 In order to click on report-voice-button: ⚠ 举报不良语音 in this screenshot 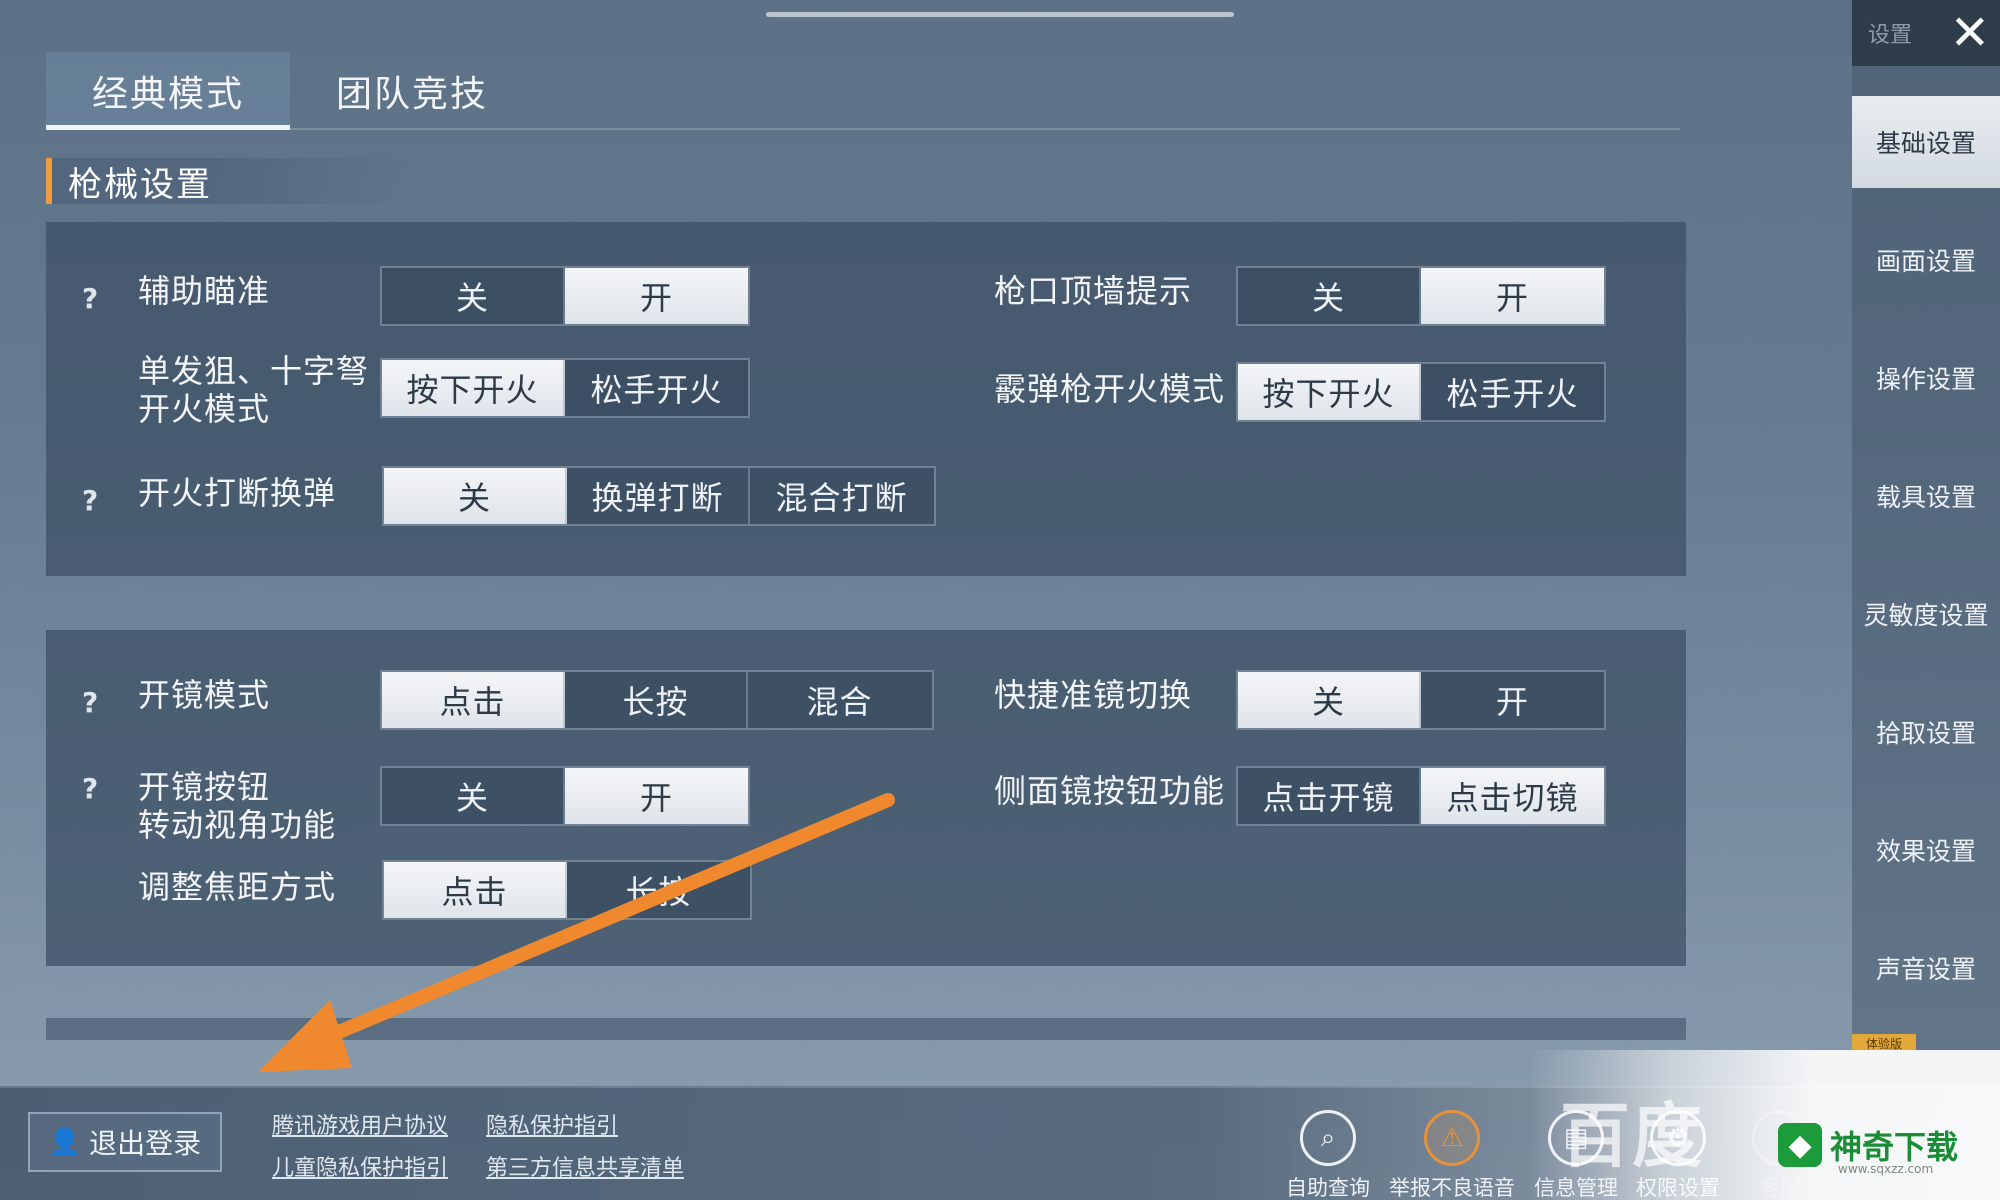, I will do `click(1452, 1155)`.